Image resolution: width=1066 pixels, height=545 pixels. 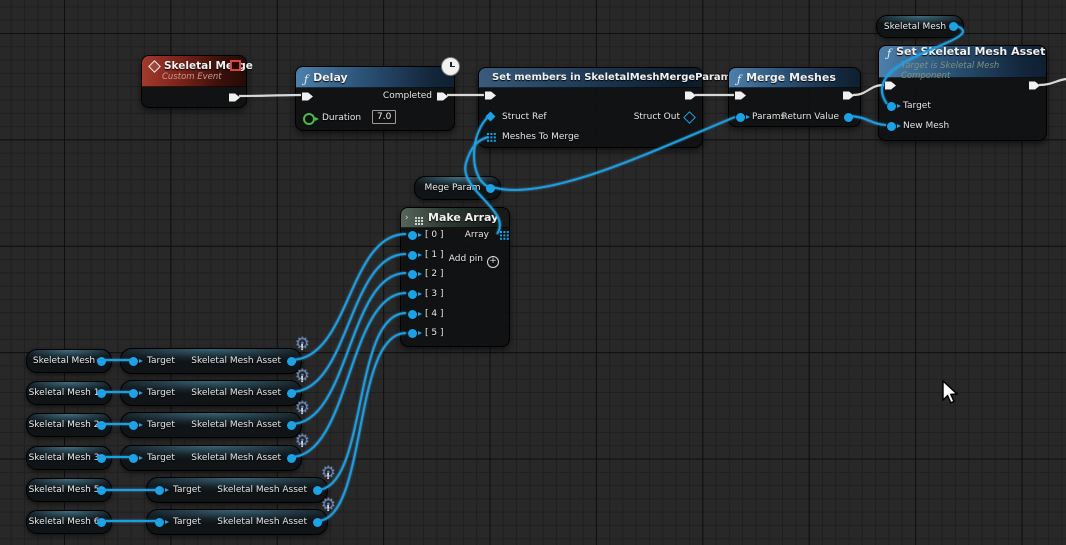 What do you see at coordinates (457, 188) in the screenshot?
I see `var-node-mege-param: Mege Param` at bounding box center [457, 188].